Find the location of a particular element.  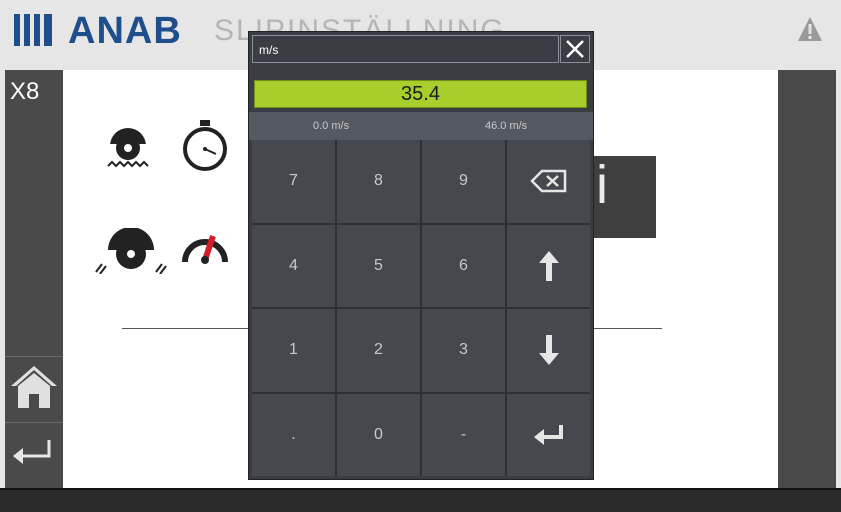

up-button is located at coordinates (548, 265).